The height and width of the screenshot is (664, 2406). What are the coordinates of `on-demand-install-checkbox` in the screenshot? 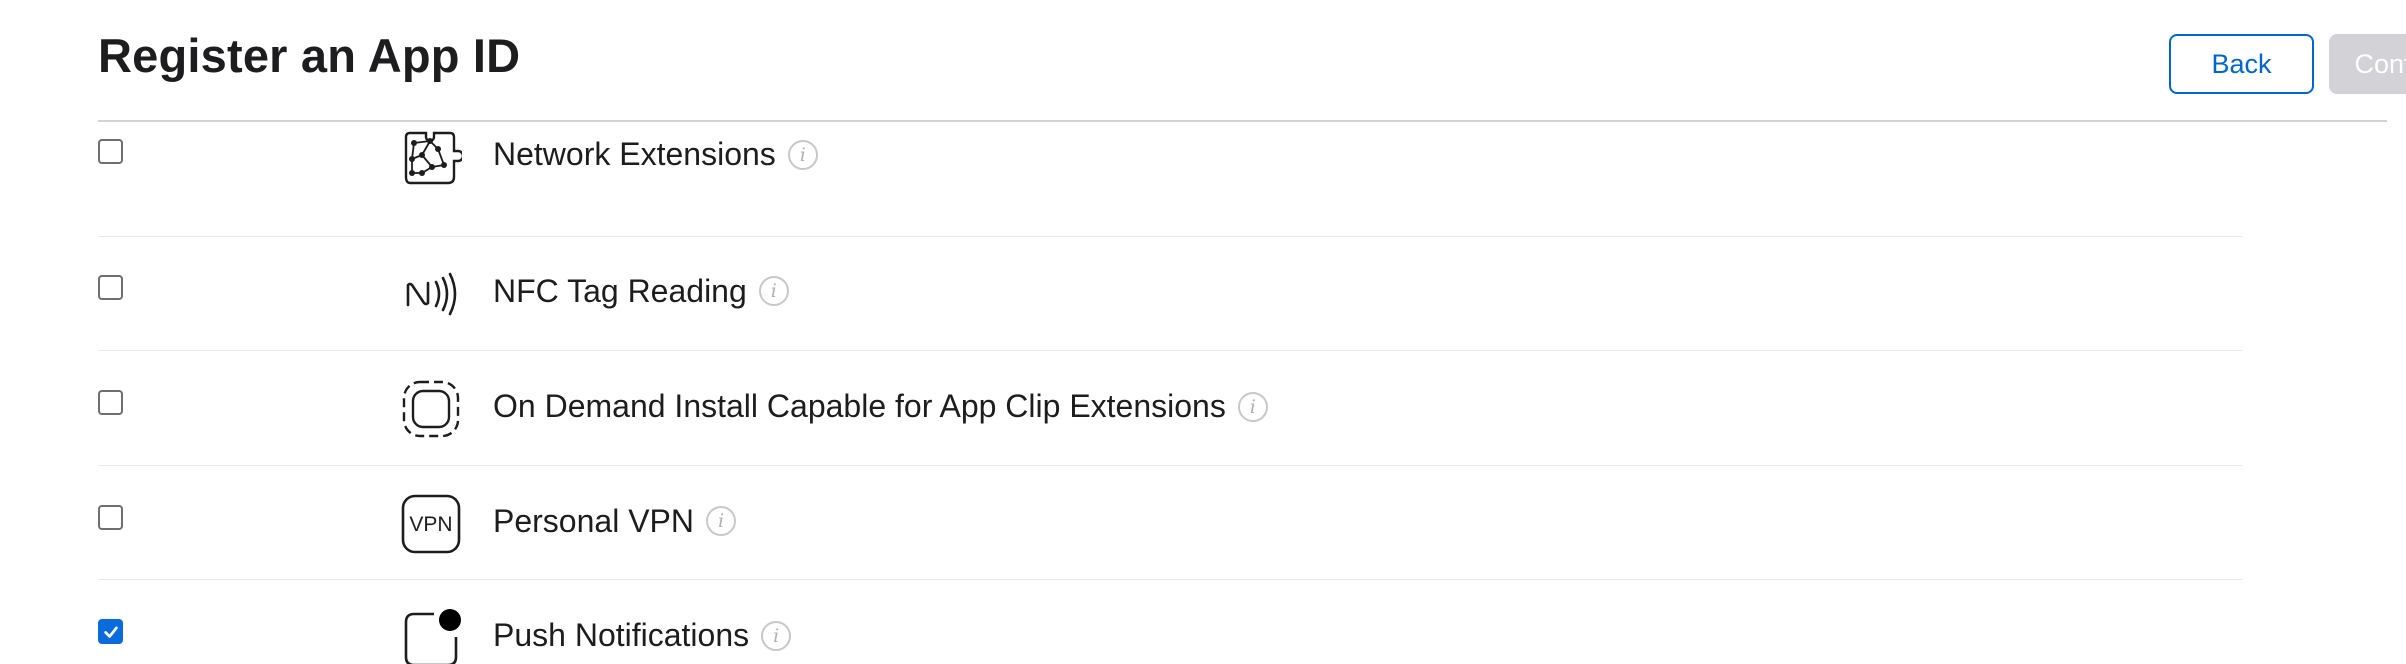 It's located at (110, 402).